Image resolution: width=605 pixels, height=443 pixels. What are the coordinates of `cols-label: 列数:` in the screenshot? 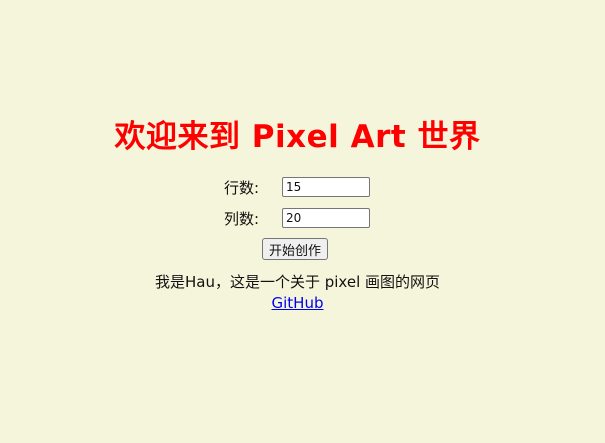 It's located at (242, 218).